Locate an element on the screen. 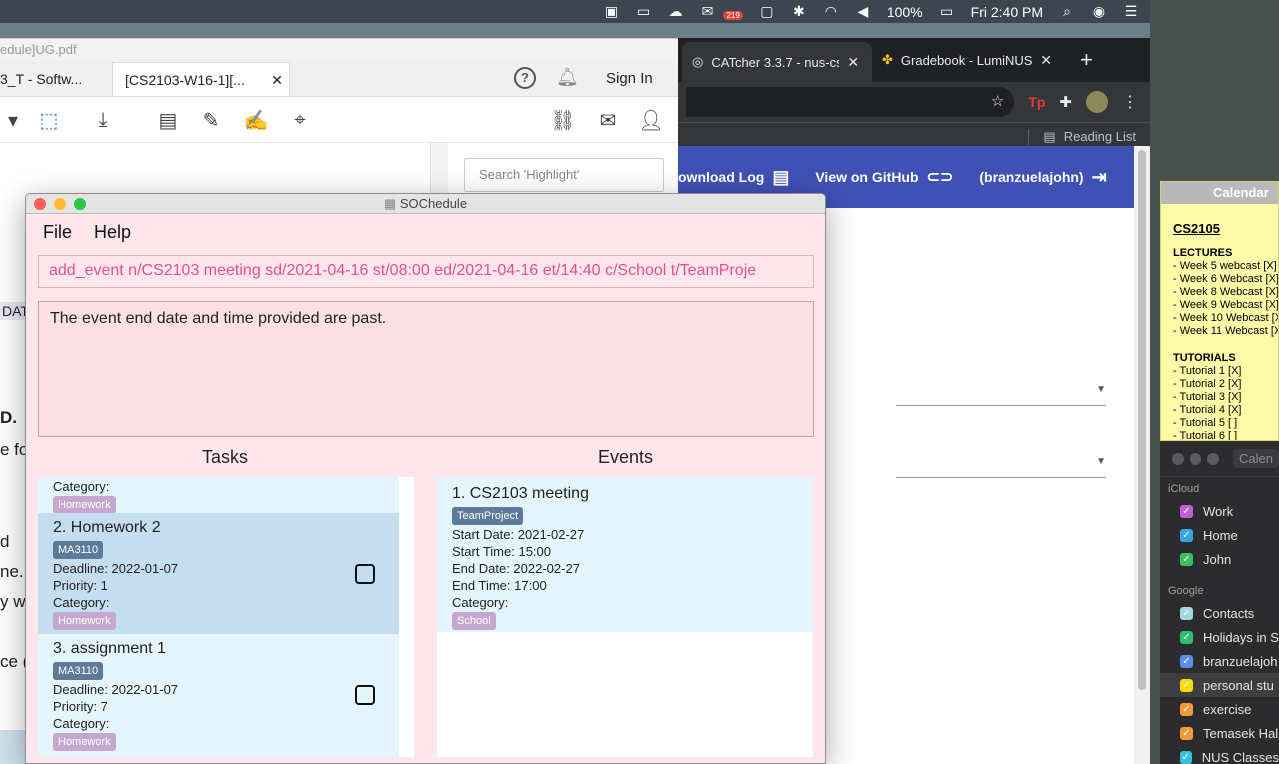 This screenshot has height=764, width=1279. help-icon: ? is located at coordinates (525, 78).